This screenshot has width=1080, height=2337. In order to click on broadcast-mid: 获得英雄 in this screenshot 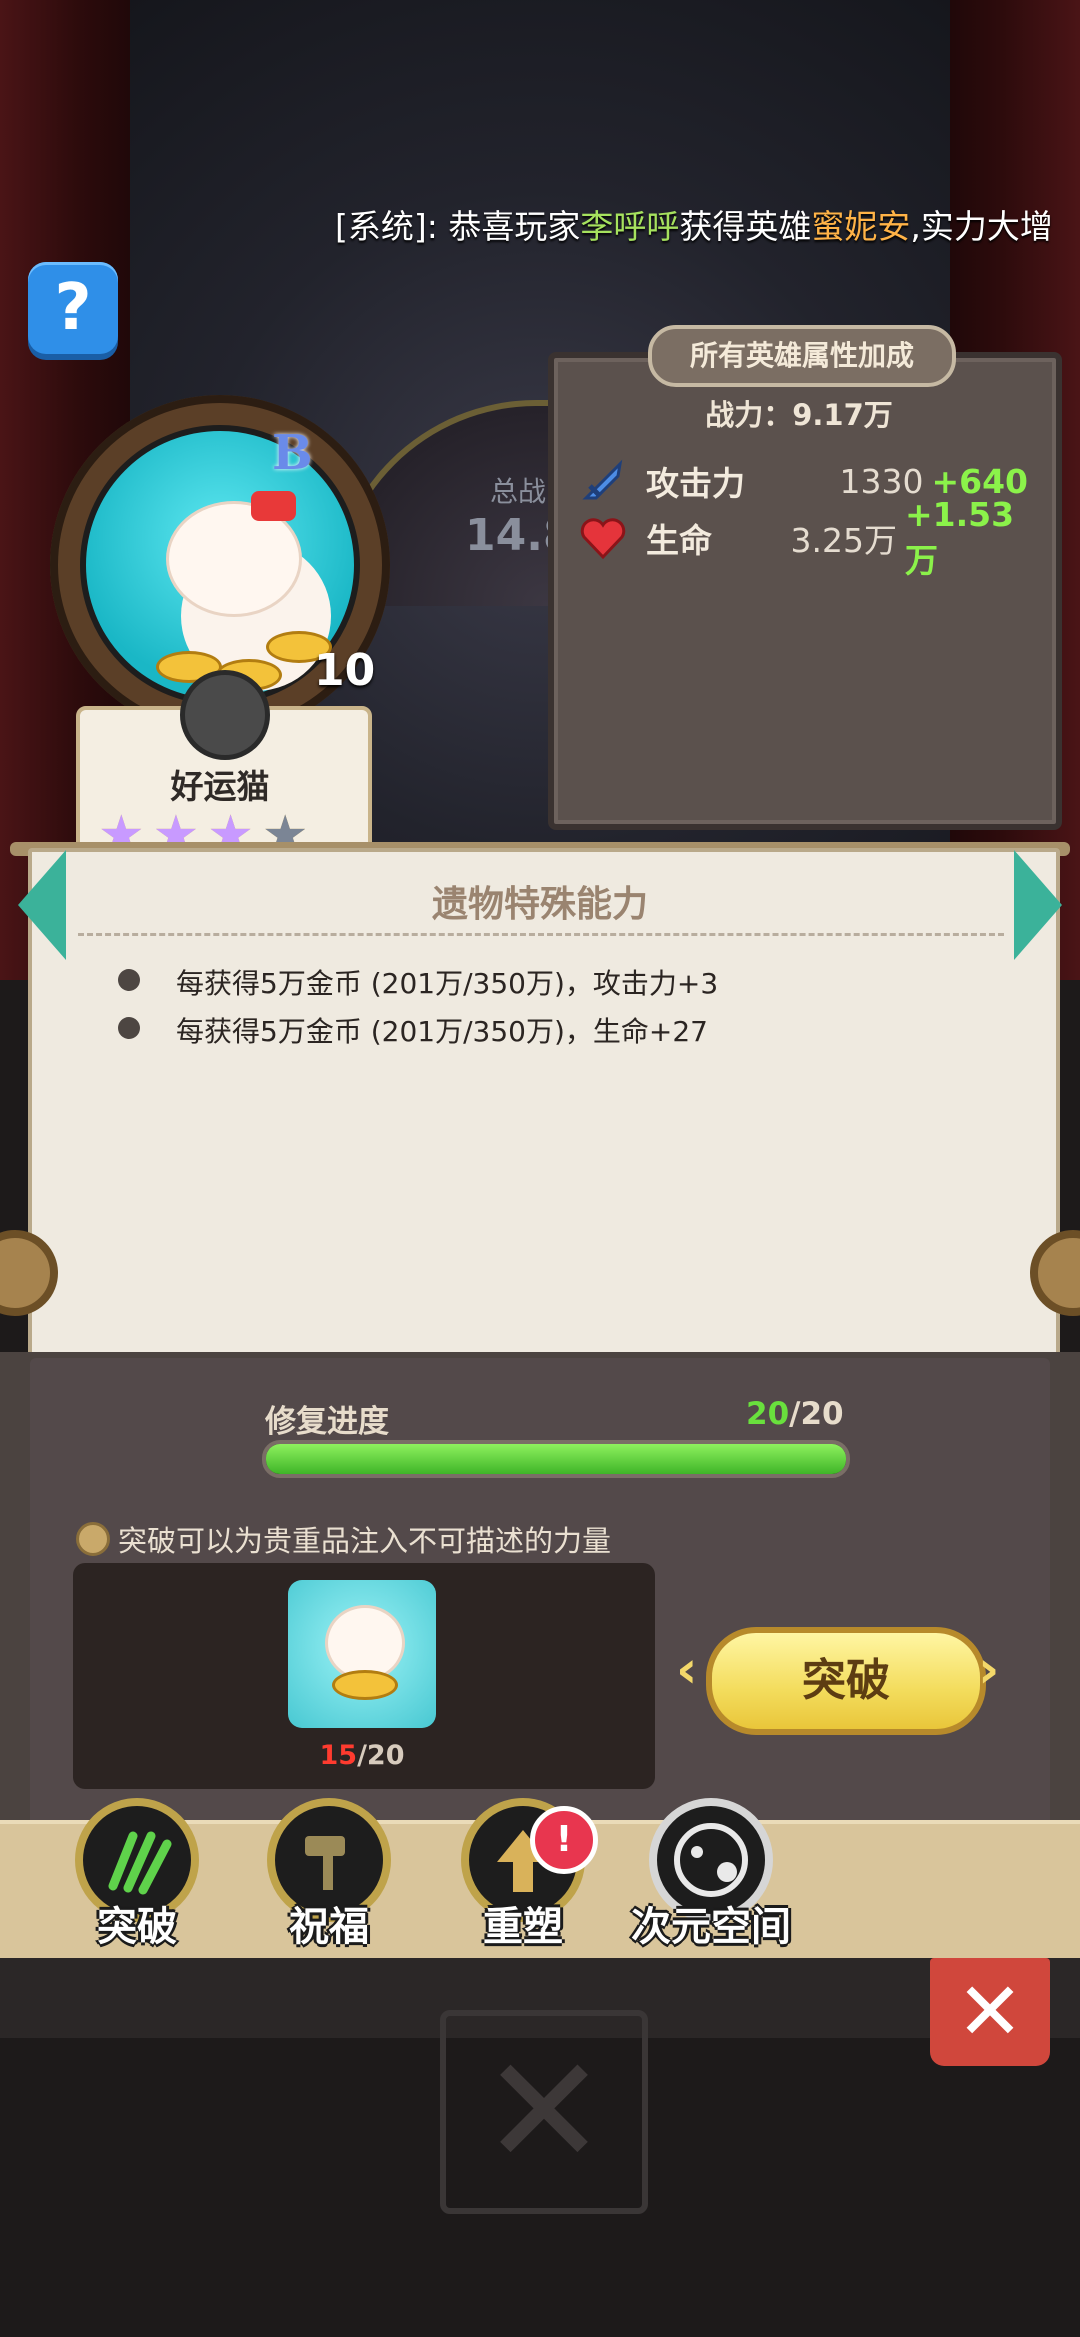, I will do `click(745, 226)`.